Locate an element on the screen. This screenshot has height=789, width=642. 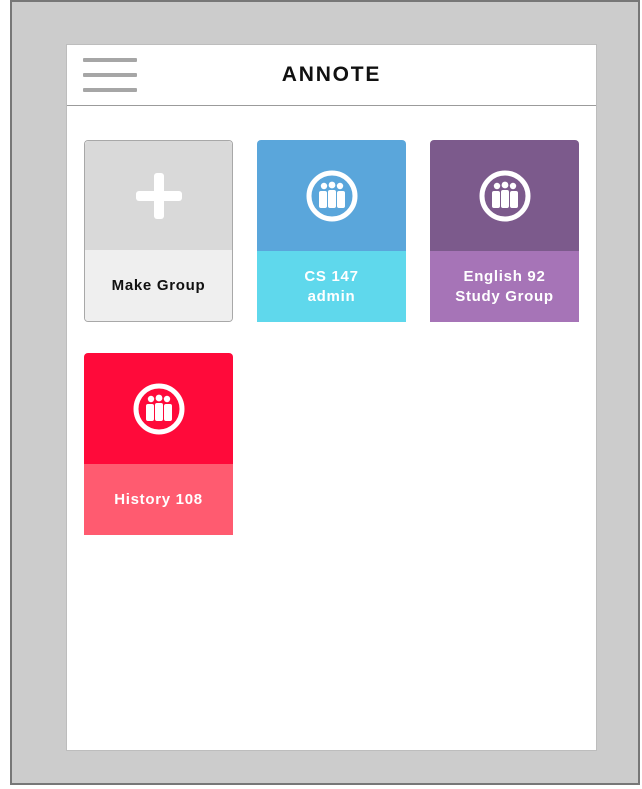
group-tile-label-area: CS 147 admin is located at coordinates (331, 286).